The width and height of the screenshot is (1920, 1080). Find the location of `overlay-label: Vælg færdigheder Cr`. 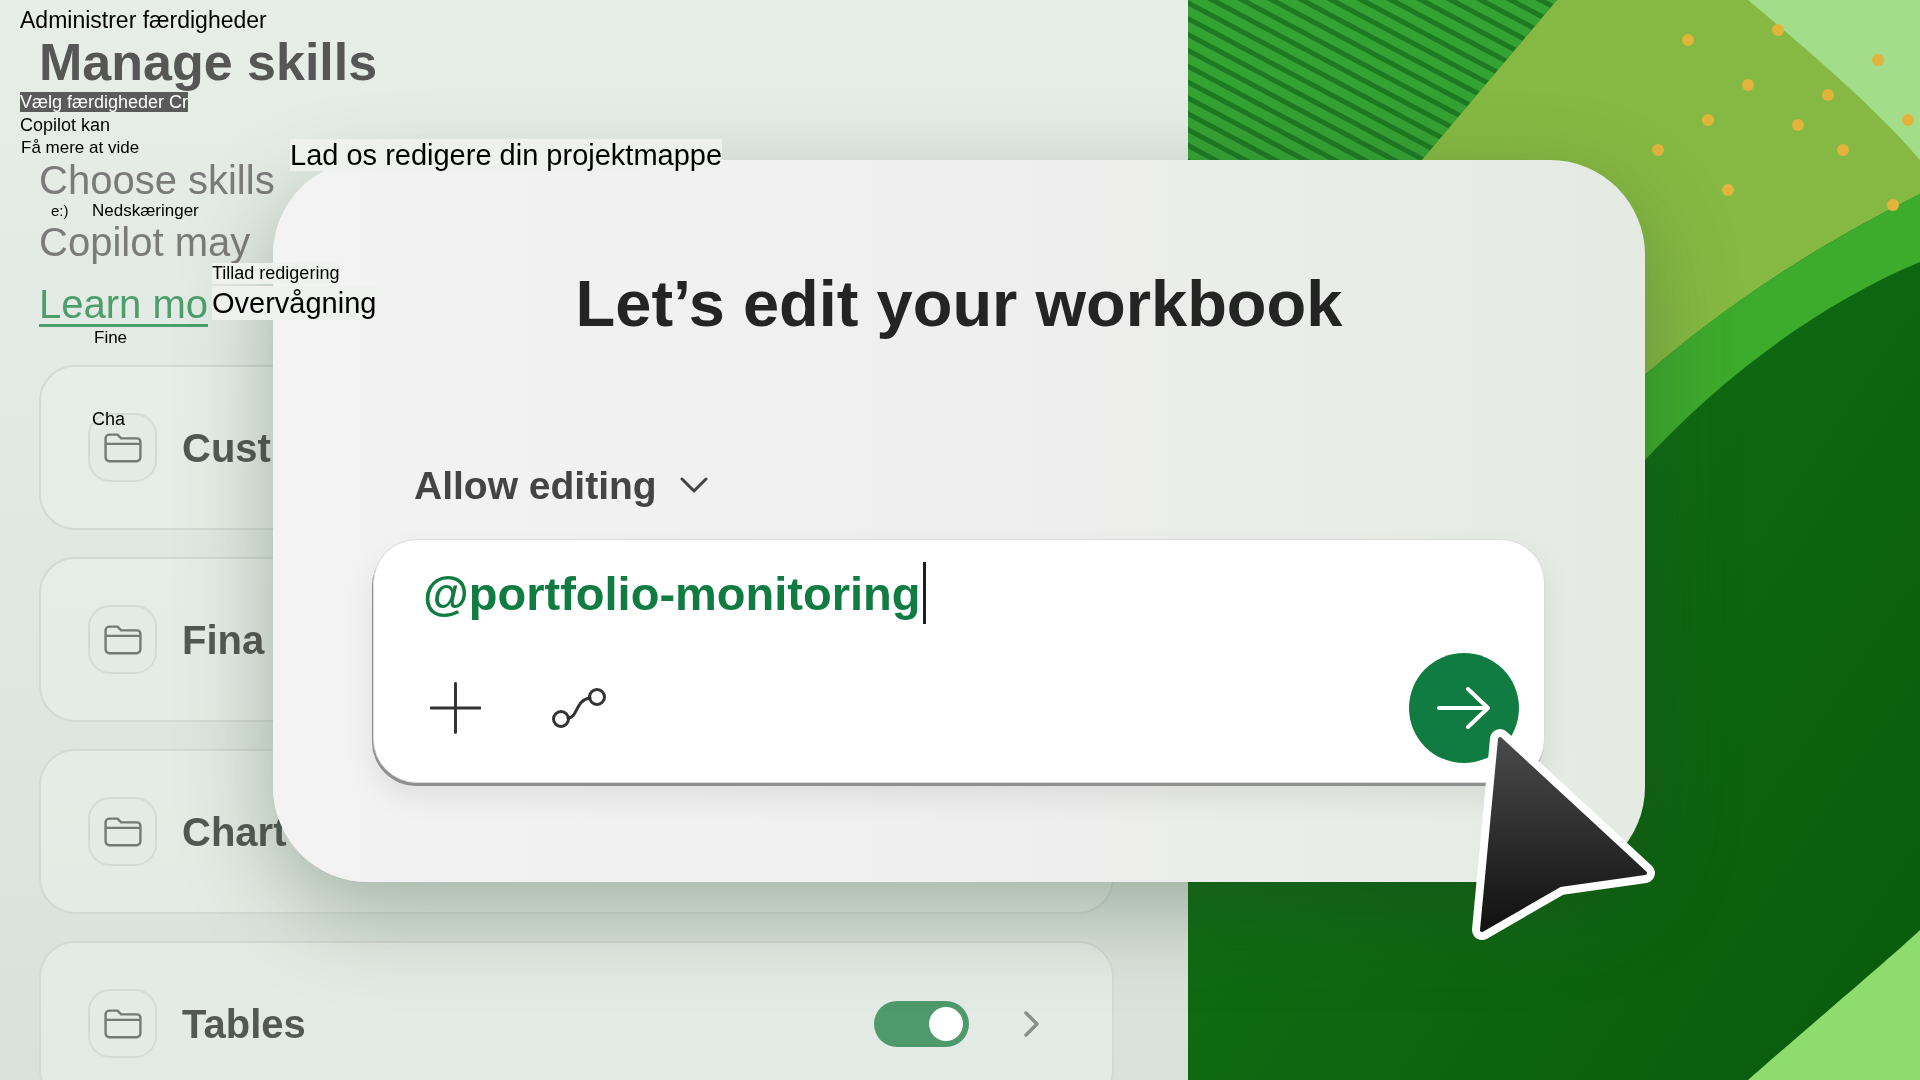

overlay-label: Vælg færdigheder Cr is located at coordinates (104, 102).